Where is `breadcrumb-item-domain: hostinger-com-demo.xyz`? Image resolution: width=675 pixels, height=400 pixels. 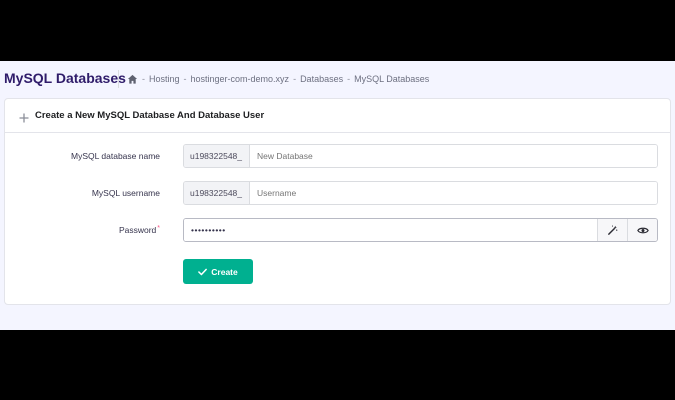
breadcrumb-item-domain: hostinger-com-demo.xyz is located at coordinates (240, 79).